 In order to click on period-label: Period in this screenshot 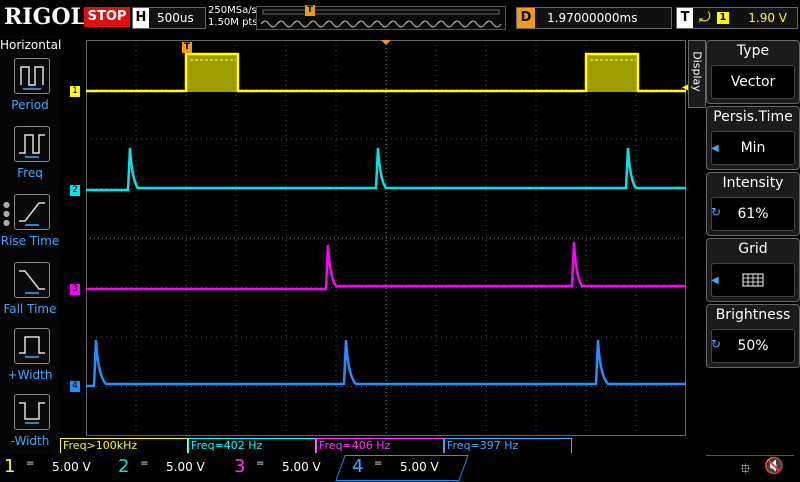, I will do `click(30, 105)`.